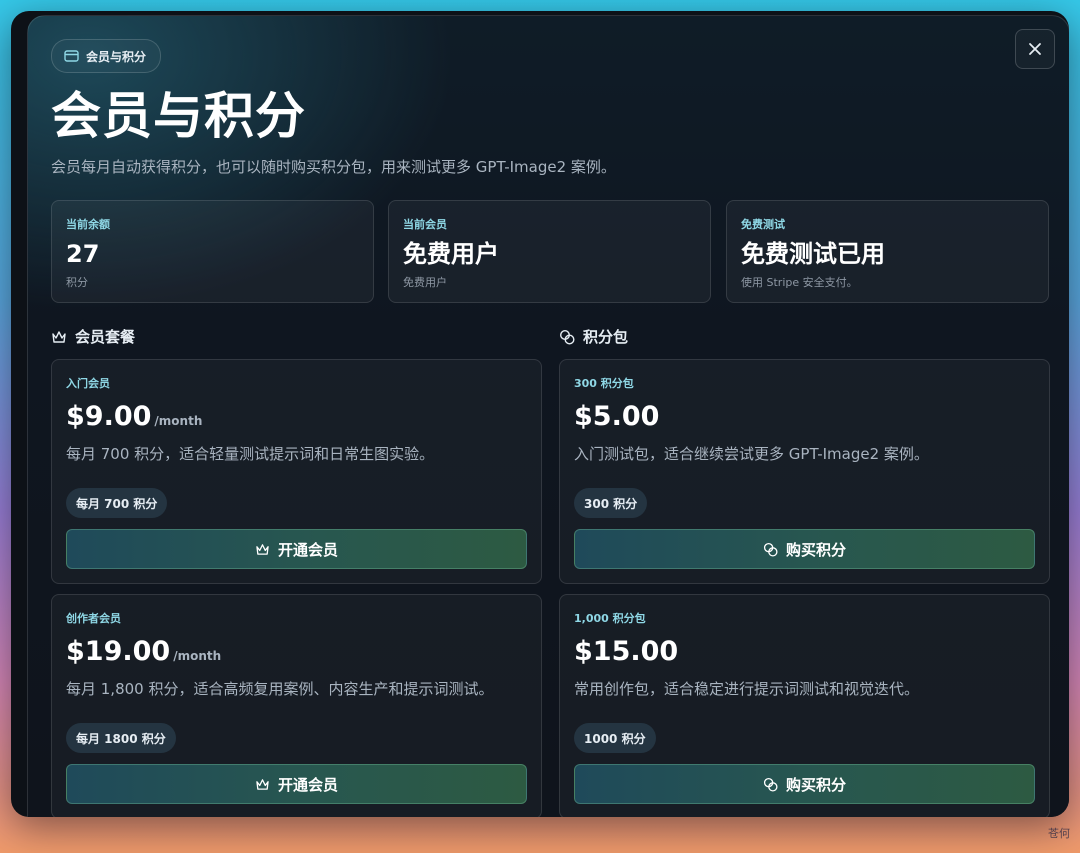 This screenshot has height=853, width=1080. What do you see at coordinates (83, 254) in the screenshot?
I see `stat-value: 27` at bounding box center [83, 254].